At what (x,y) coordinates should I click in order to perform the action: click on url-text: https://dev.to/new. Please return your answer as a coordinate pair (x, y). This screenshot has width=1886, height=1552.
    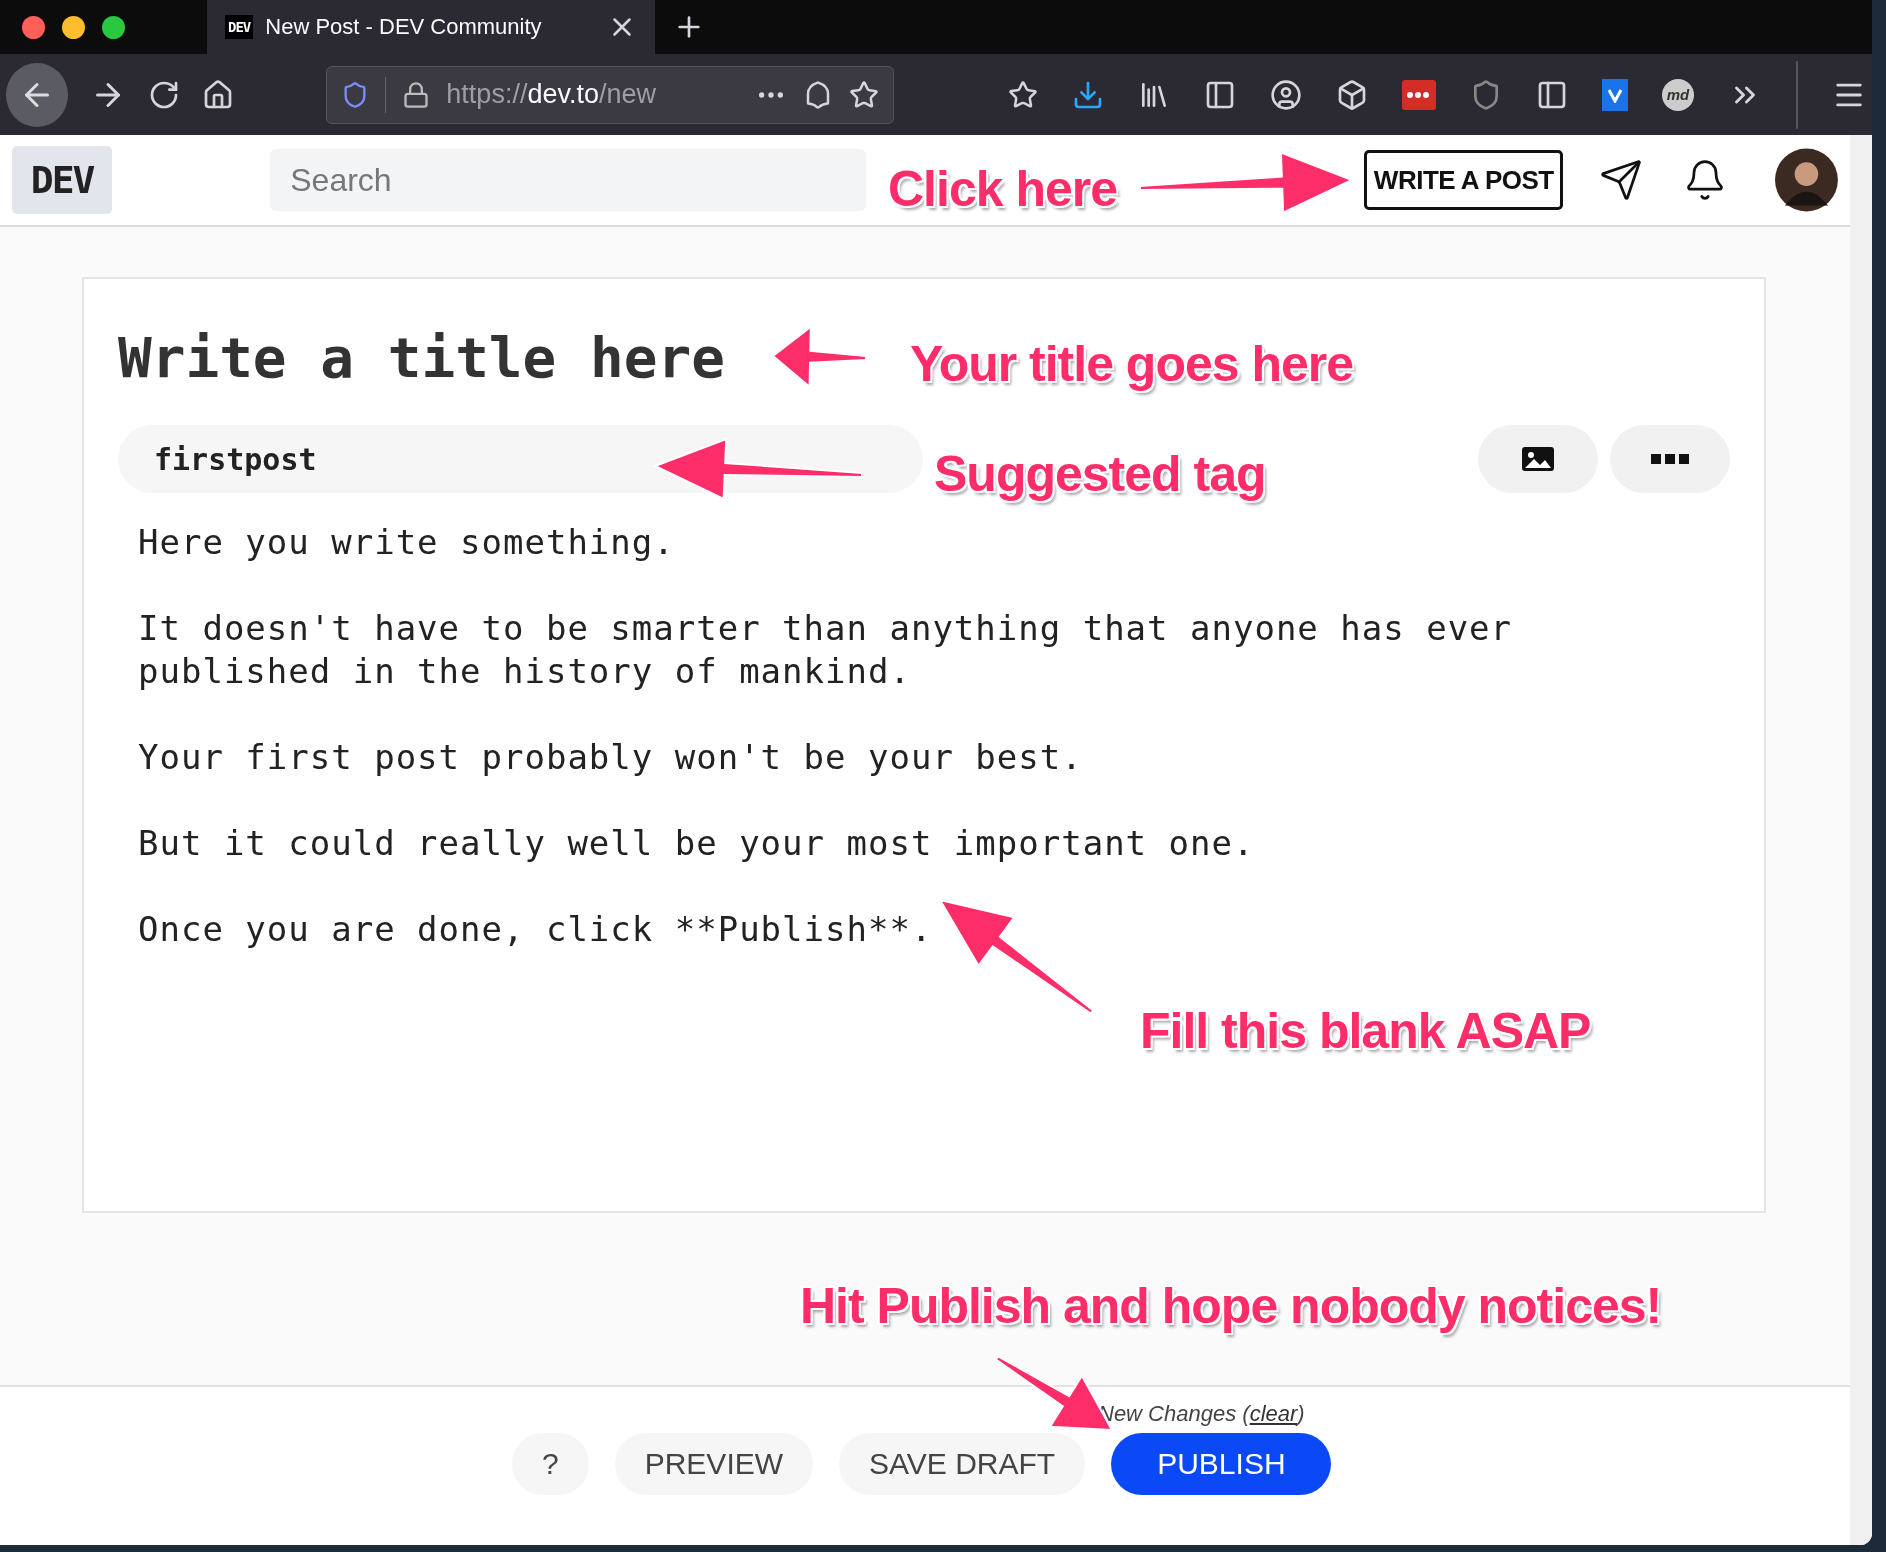
    Looking at the image, I should click on (551, 94).